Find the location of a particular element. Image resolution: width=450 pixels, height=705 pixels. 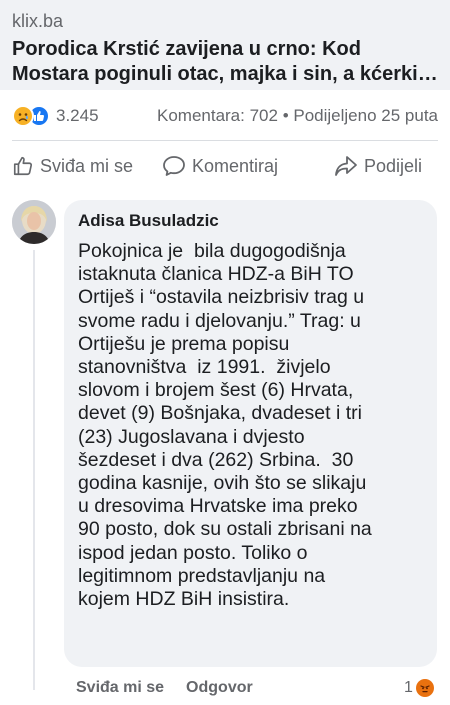

comment-author: Adisa Busuladzic is located at coordinates (250, 221).